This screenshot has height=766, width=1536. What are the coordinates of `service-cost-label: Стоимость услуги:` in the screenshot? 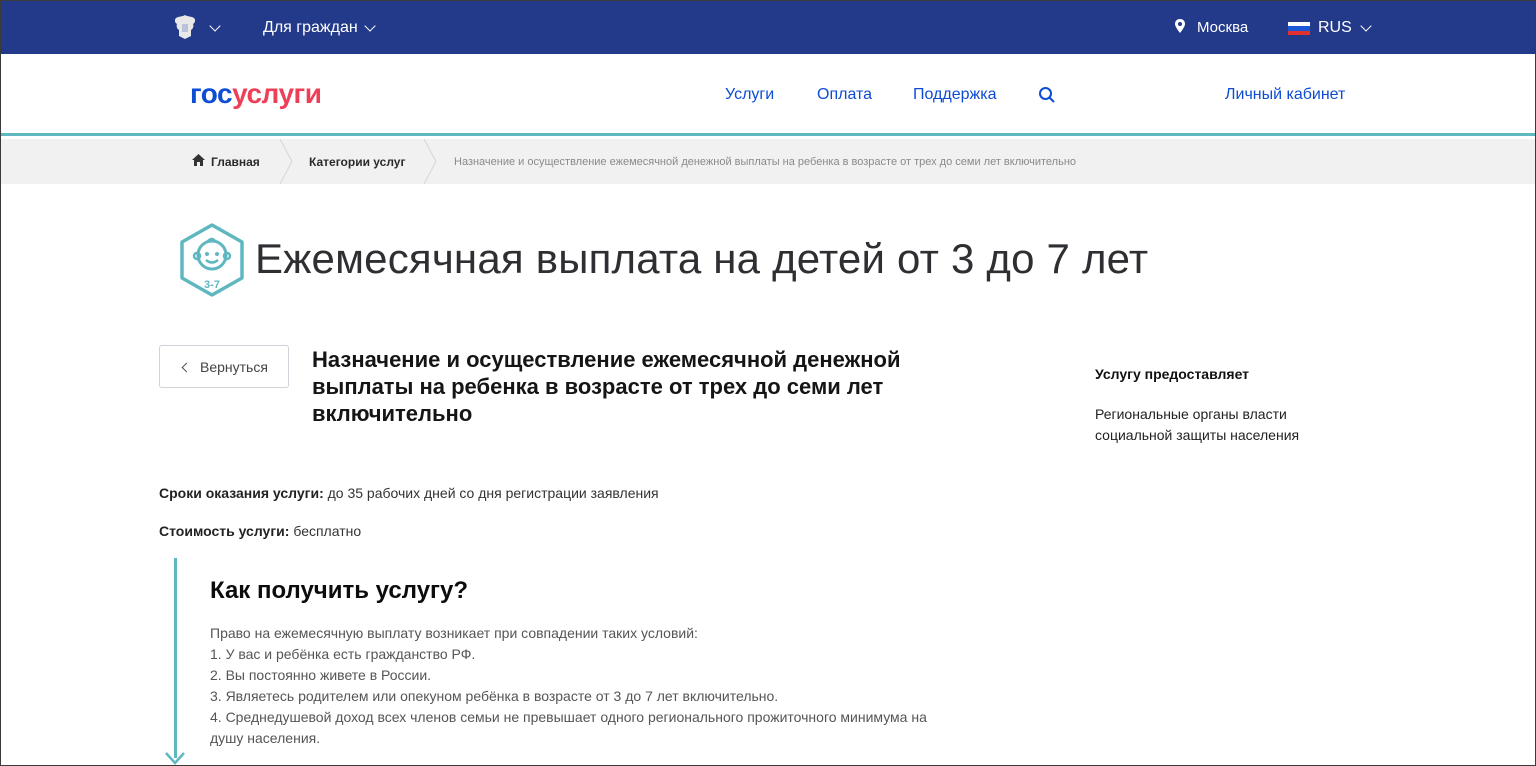 It's located at (224, 531).